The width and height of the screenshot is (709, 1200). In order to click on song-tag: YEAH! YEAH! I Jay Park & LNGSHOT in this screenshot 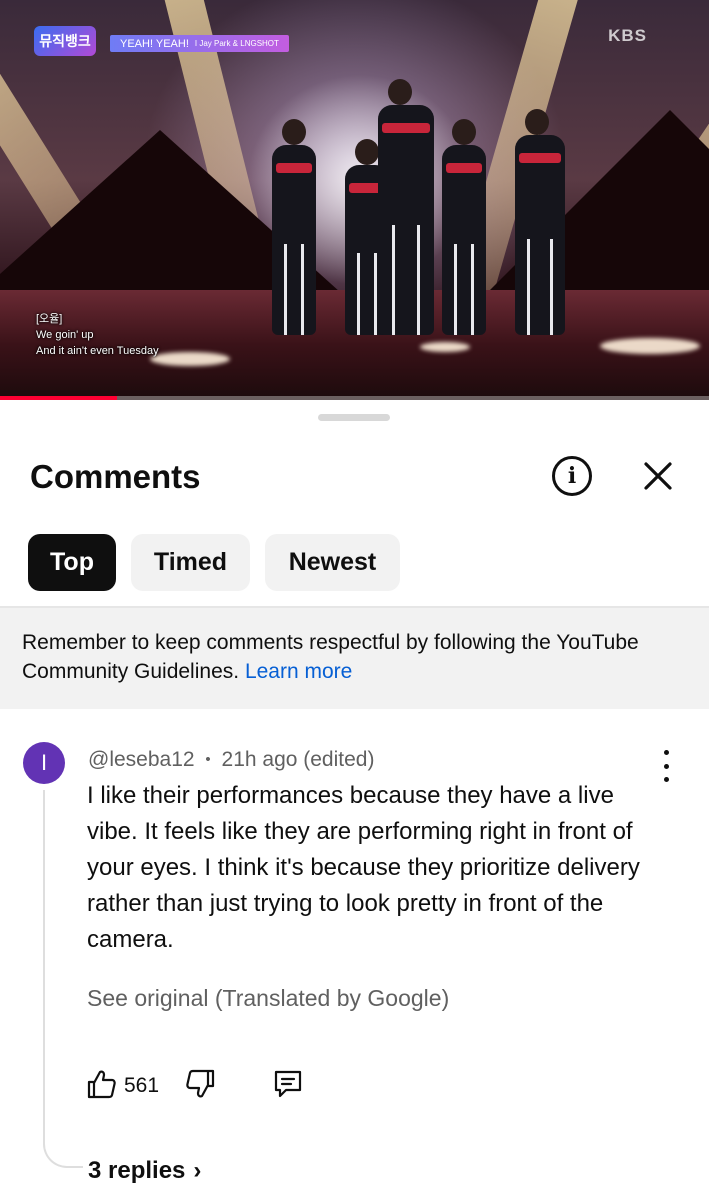, I will do `click(199, 43)`.